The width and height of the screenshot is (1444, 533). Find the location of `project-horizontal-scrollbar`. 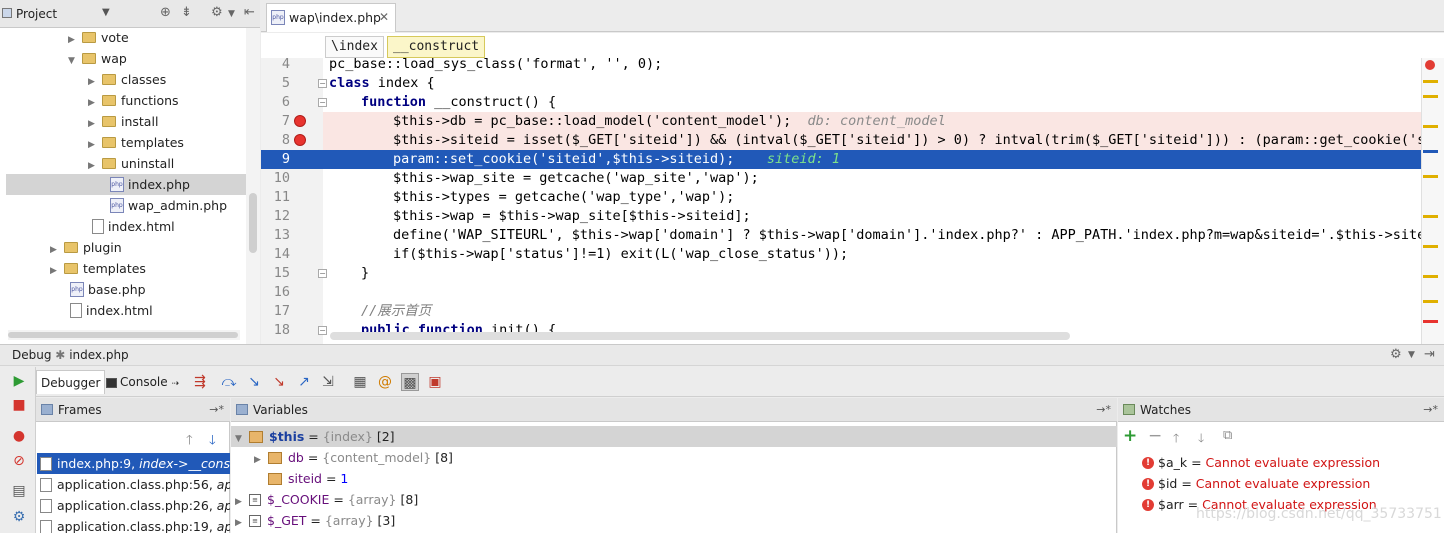

project-horizontal-scrollbar is located at coordinates (124, 335).